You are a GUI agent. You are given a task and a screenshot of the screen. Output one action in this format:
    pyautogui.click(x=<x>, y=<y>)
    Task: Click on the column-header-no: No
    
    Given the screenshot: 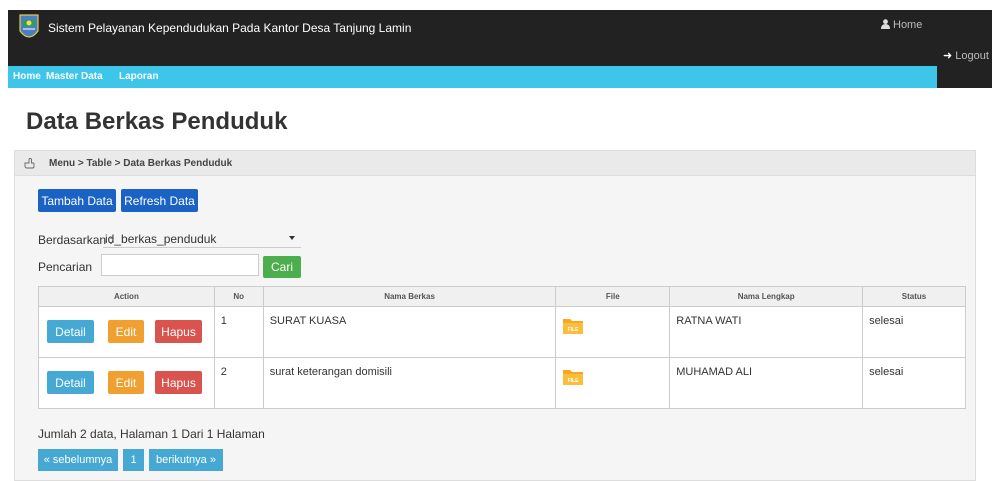 What is the action you would take?
    pyautogui.click(x=238, y=296)
    